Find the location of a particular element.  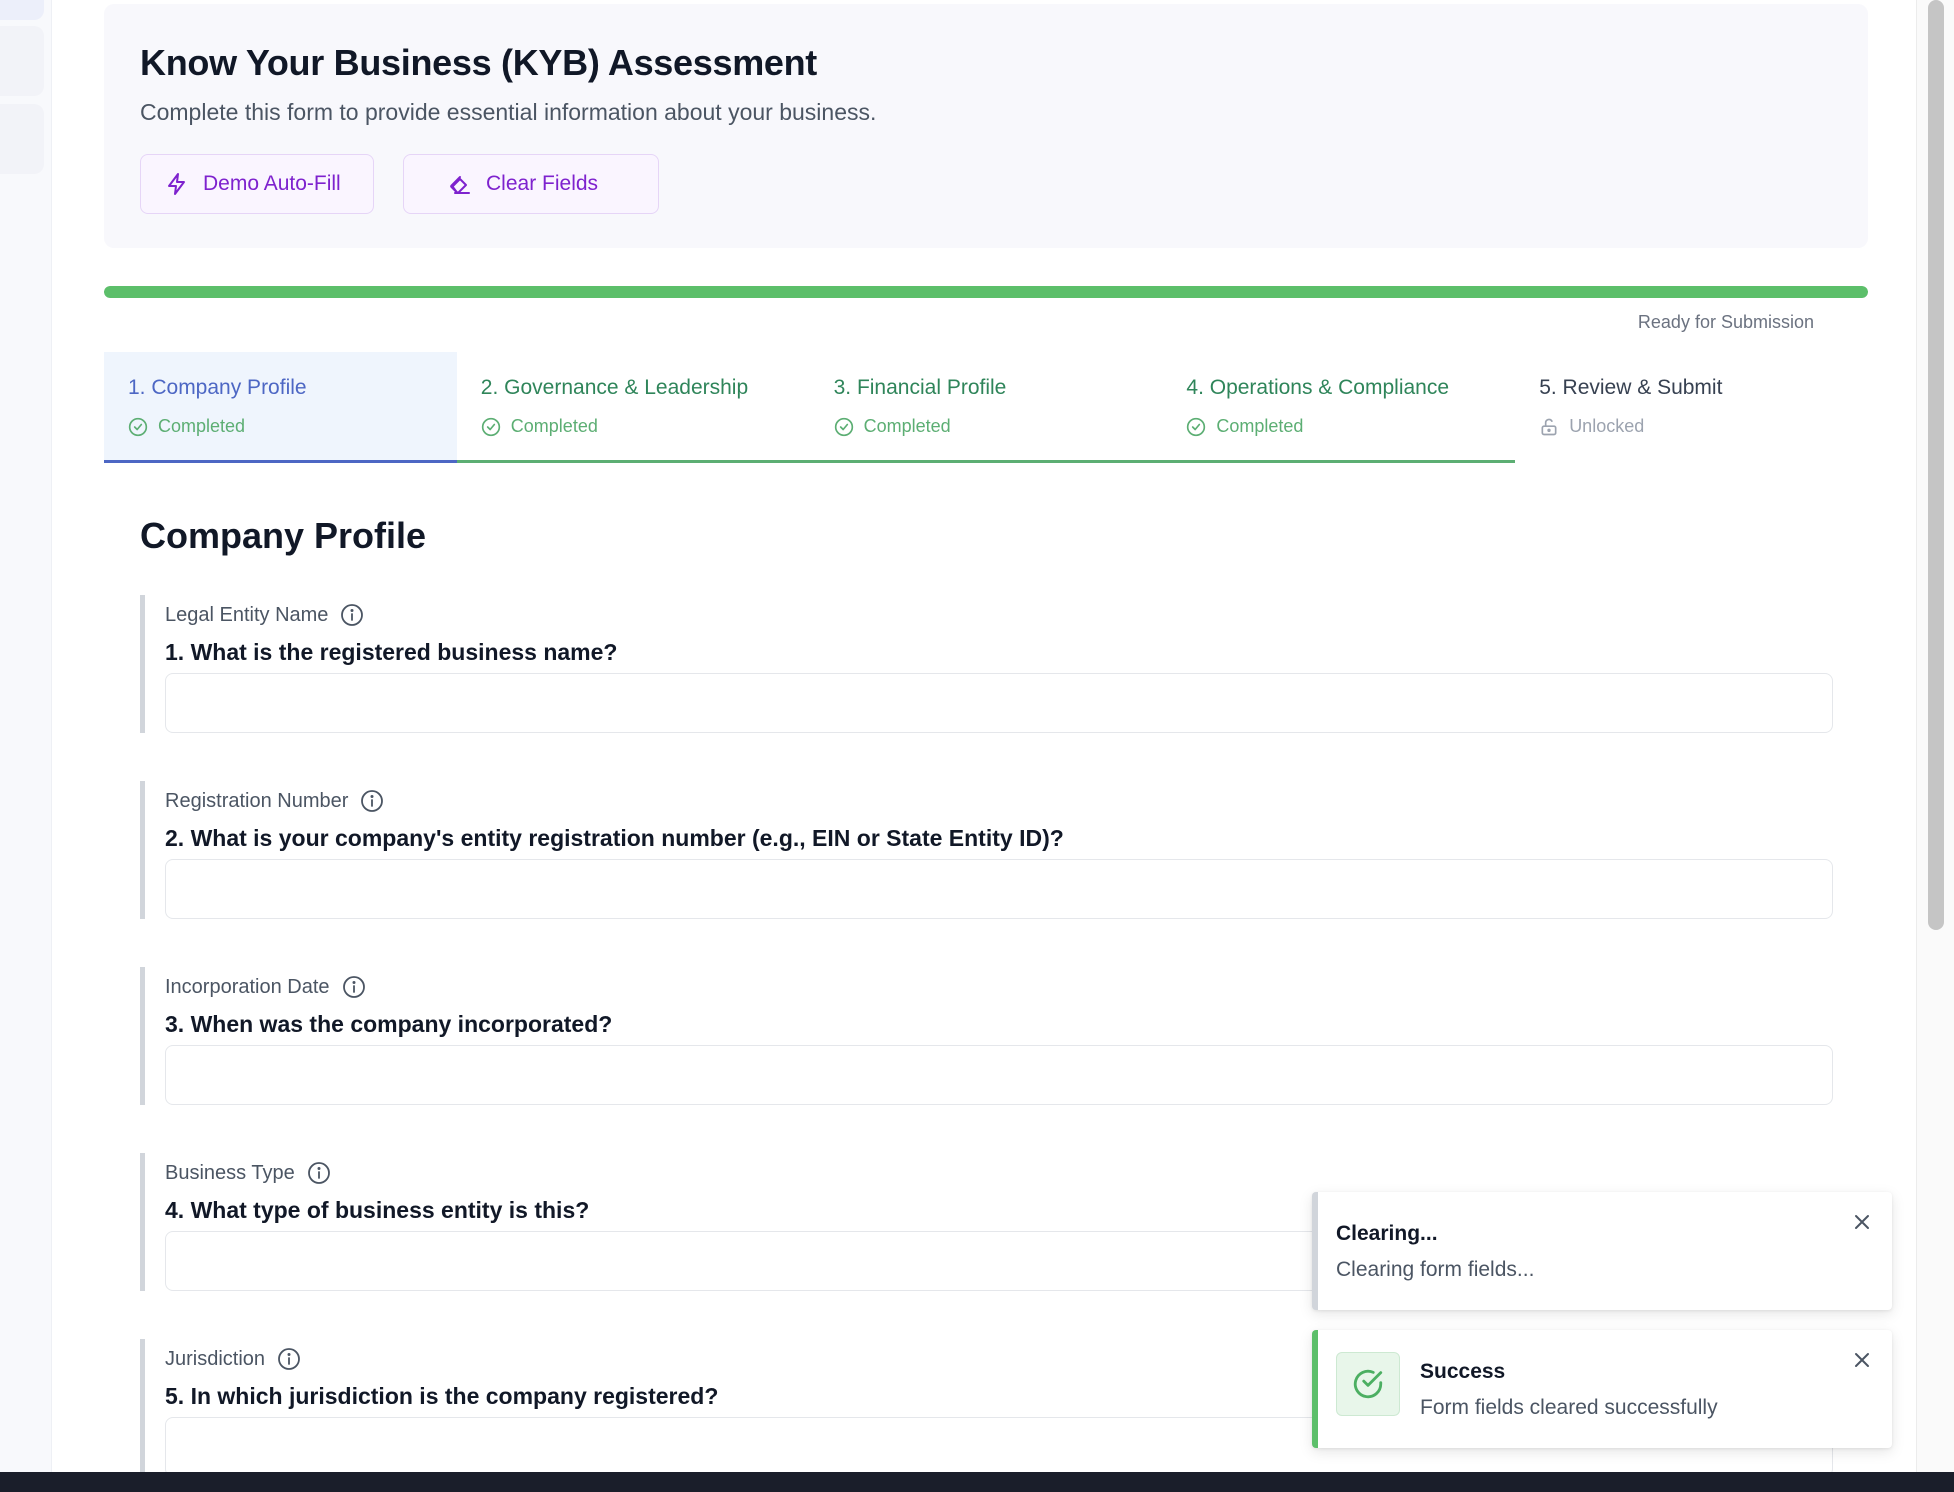

tab-status: Unlocked is located at coordinates (1703, 426).